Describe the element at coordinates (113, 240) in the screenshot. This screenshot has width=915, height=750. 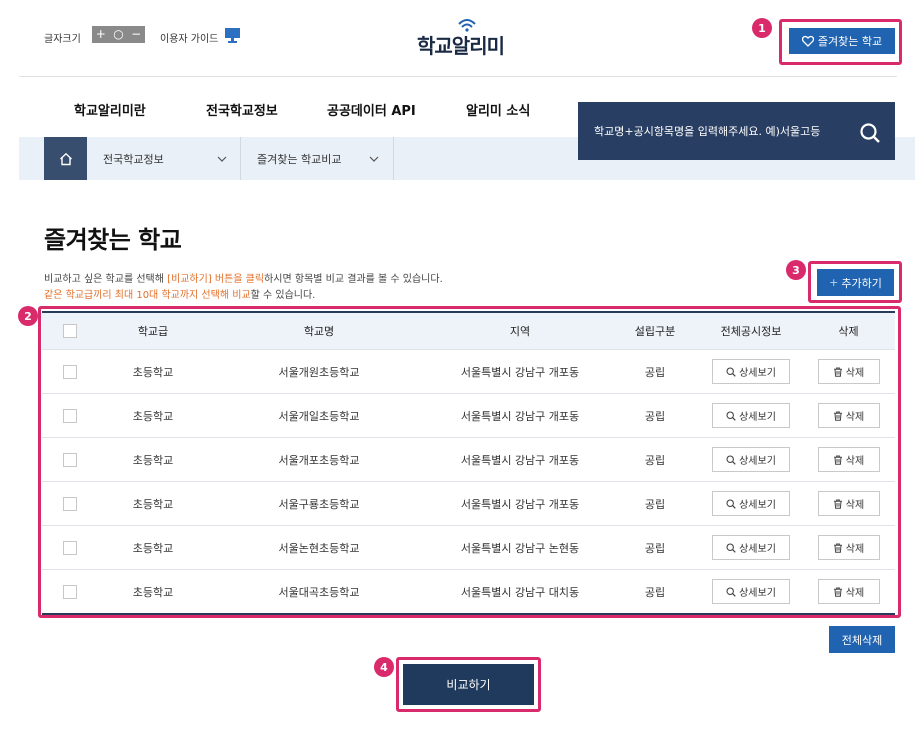
I see `page-title: 즐겨찾는 학교` at that location.